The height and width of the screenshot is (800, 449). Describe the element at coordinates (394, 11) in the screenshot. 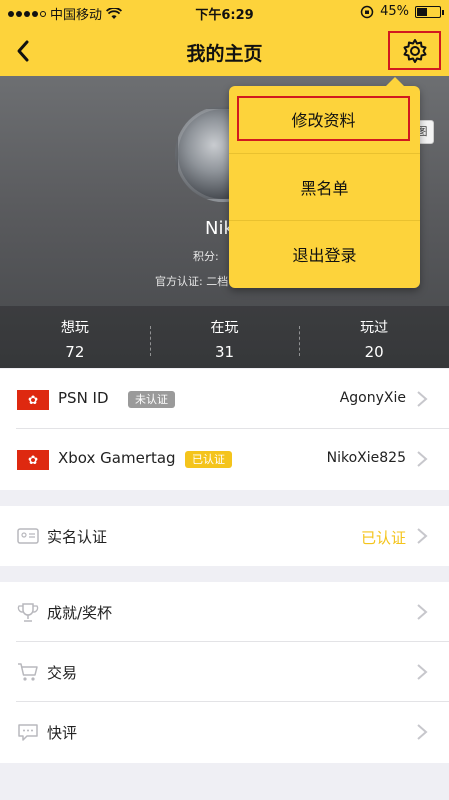

I see `battery-percent: 45%` at that location.